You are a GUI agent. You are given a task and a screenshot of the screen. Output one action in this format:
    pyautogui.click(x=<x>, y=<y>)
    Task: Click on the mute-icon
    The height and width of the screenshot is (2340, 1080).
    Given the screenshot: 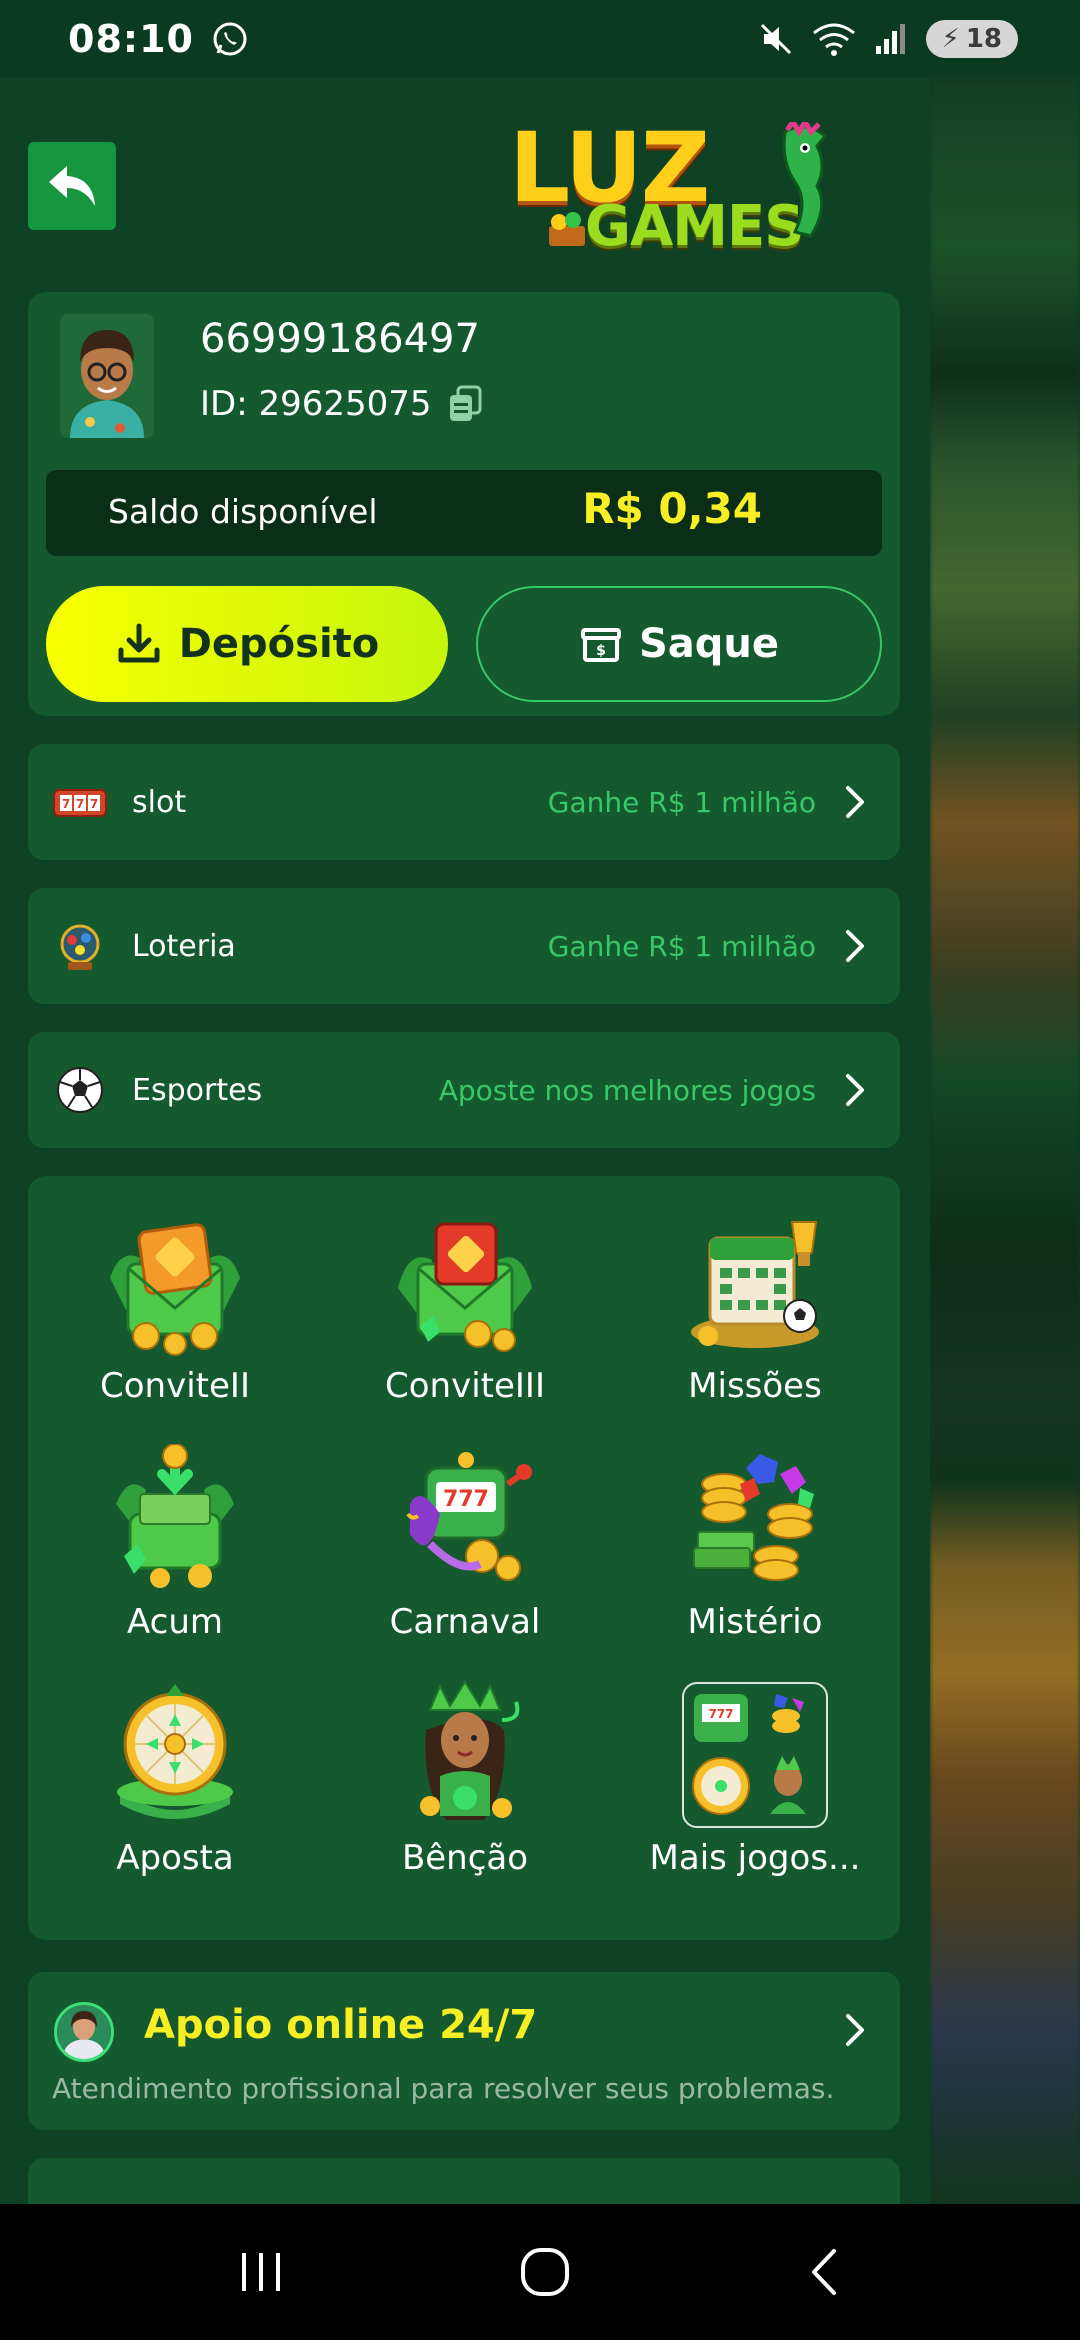 What is the action you would take?
    pyautogui.click(x=775, y=39)
    